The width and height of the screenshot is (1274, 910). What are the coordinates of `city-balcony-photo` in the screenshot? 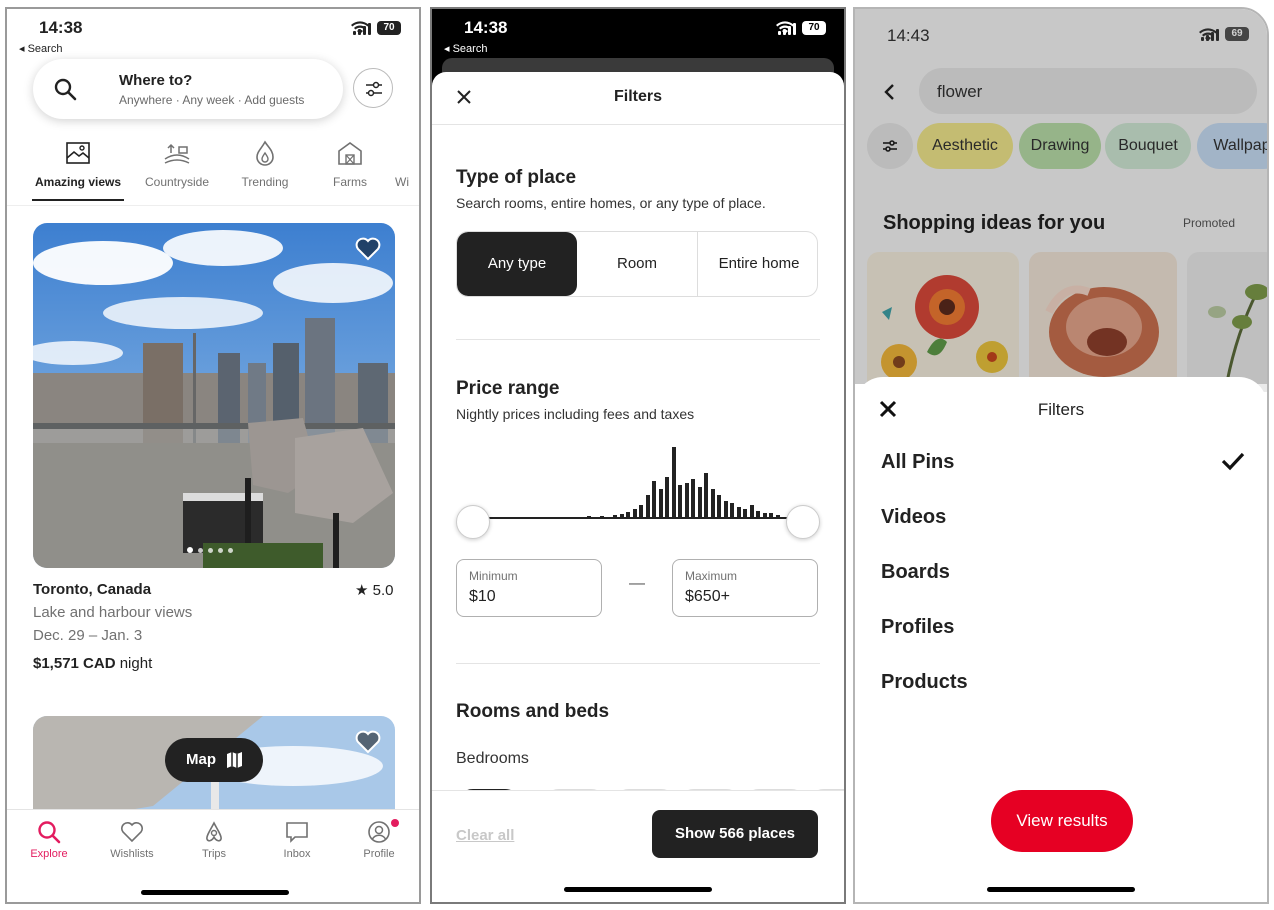 It's located at (214, 395).